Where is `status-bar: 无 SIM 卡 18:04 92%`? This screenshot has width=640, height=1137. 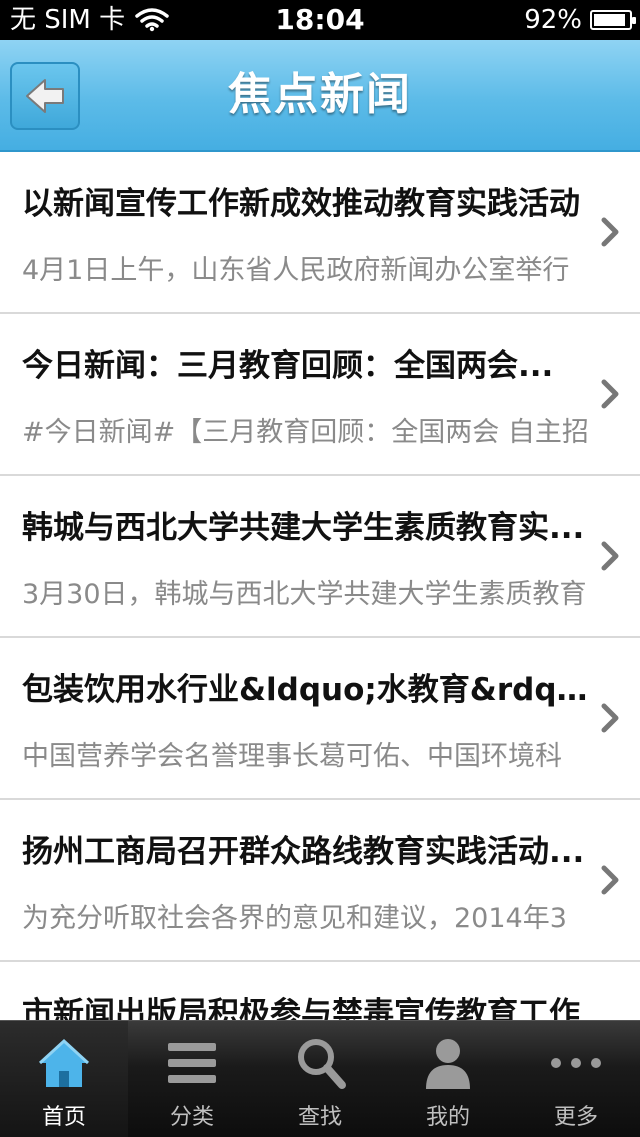 status-bar: 无 SIM 卡 18:04 92% is located at coordinates (320, 20).